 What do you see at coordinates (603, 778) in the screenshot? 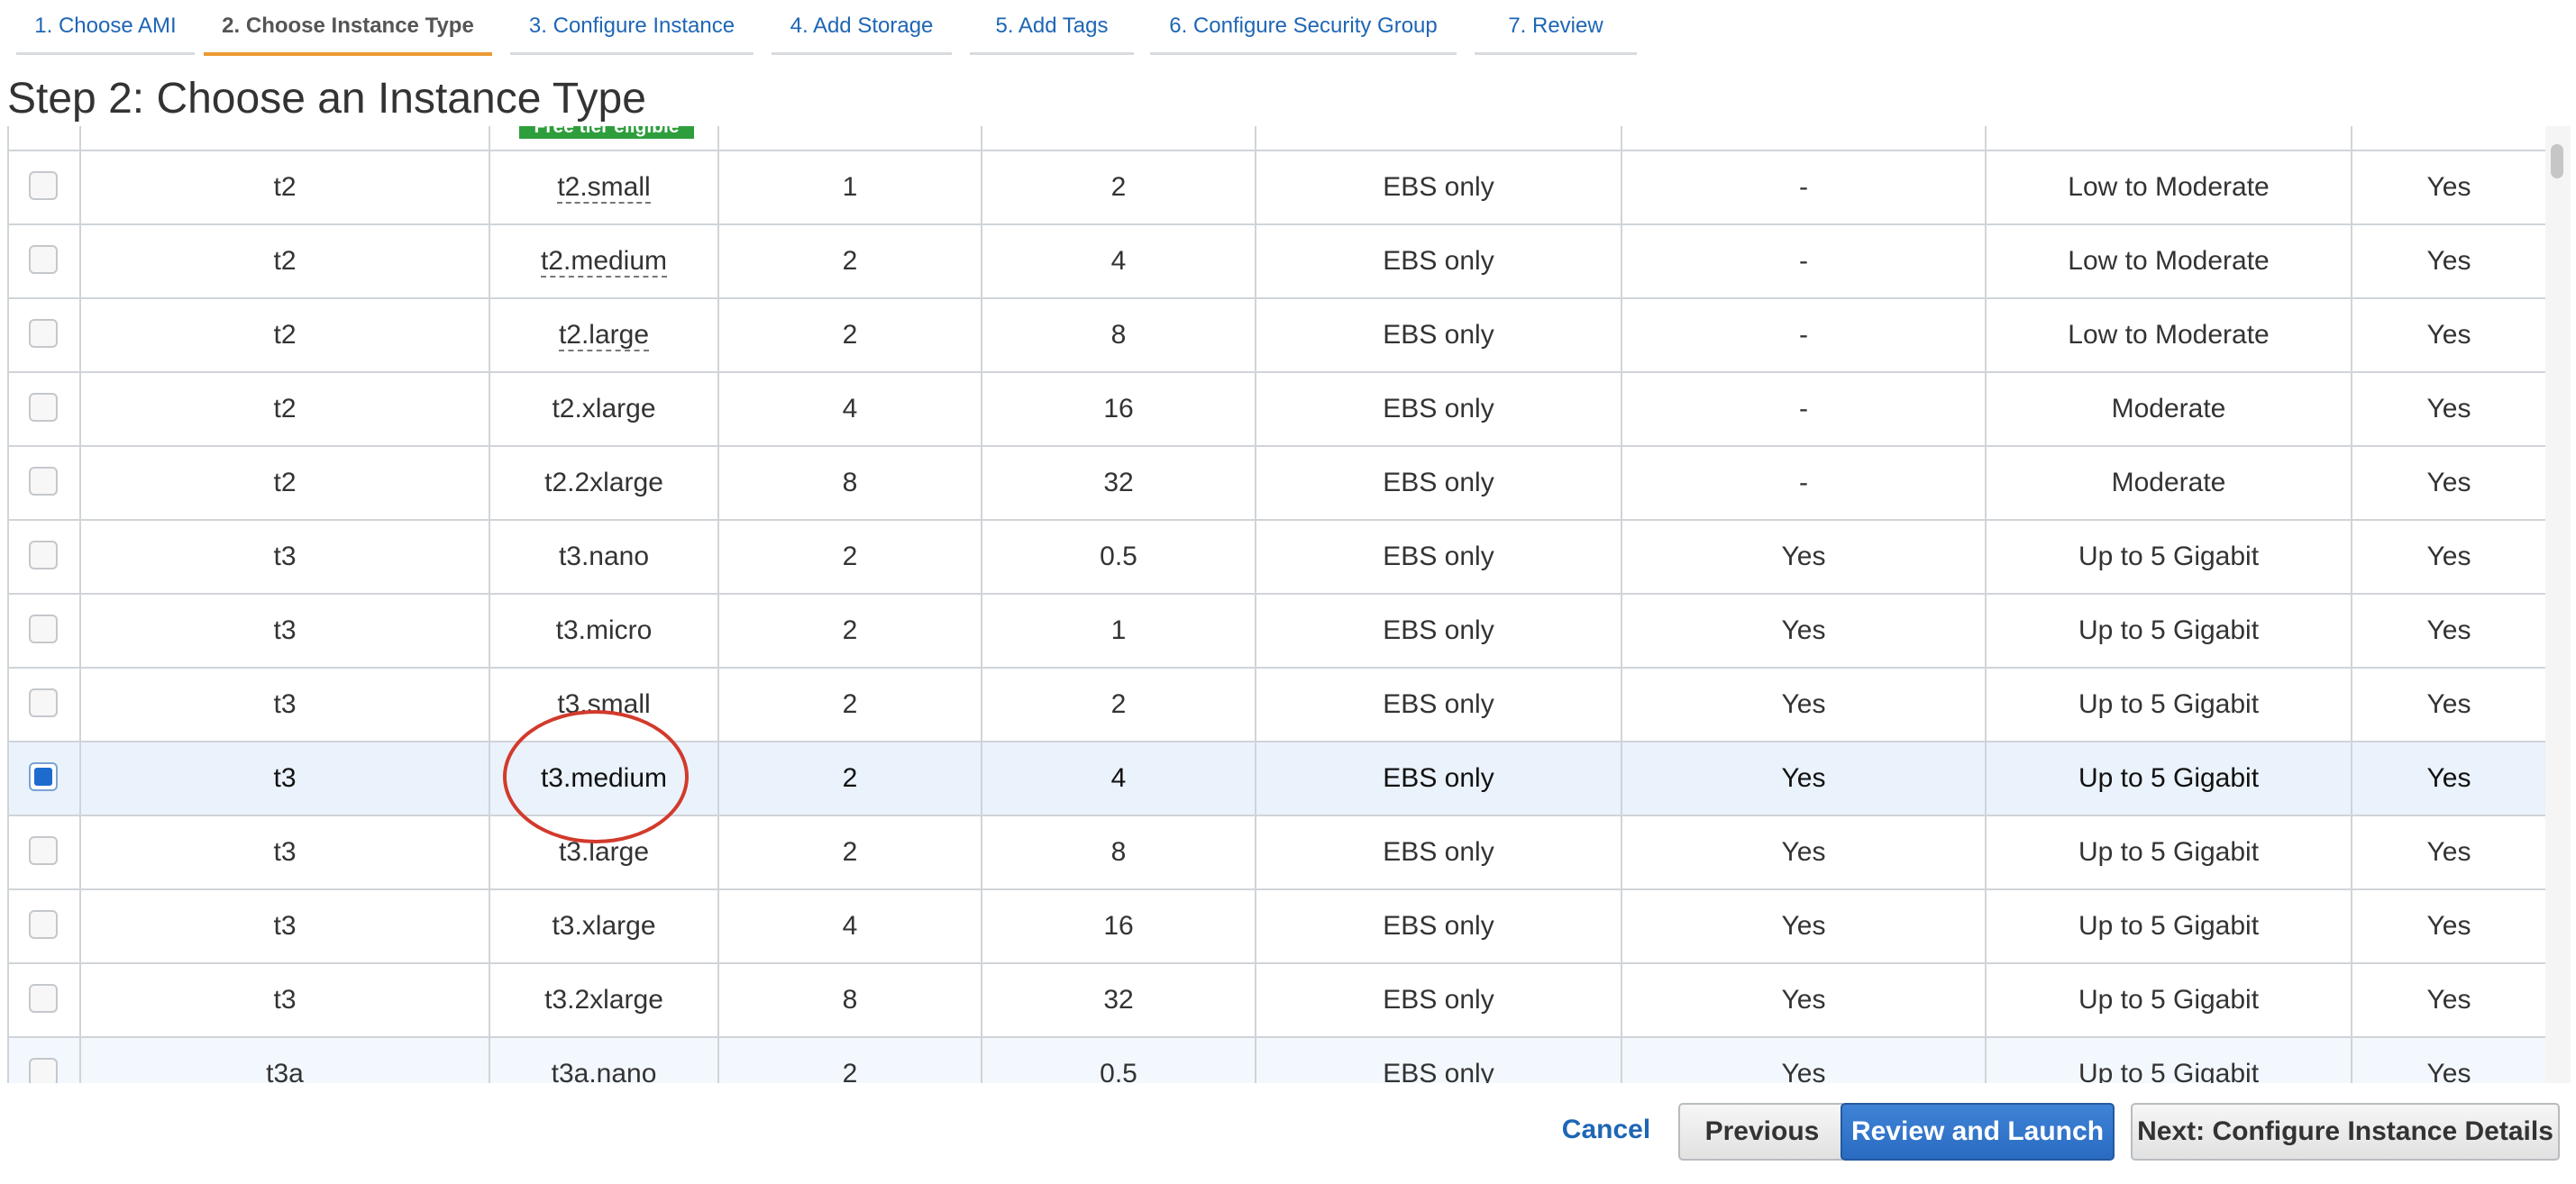
I see `type-cell: t3.medium` at bounding box center [603, 778].